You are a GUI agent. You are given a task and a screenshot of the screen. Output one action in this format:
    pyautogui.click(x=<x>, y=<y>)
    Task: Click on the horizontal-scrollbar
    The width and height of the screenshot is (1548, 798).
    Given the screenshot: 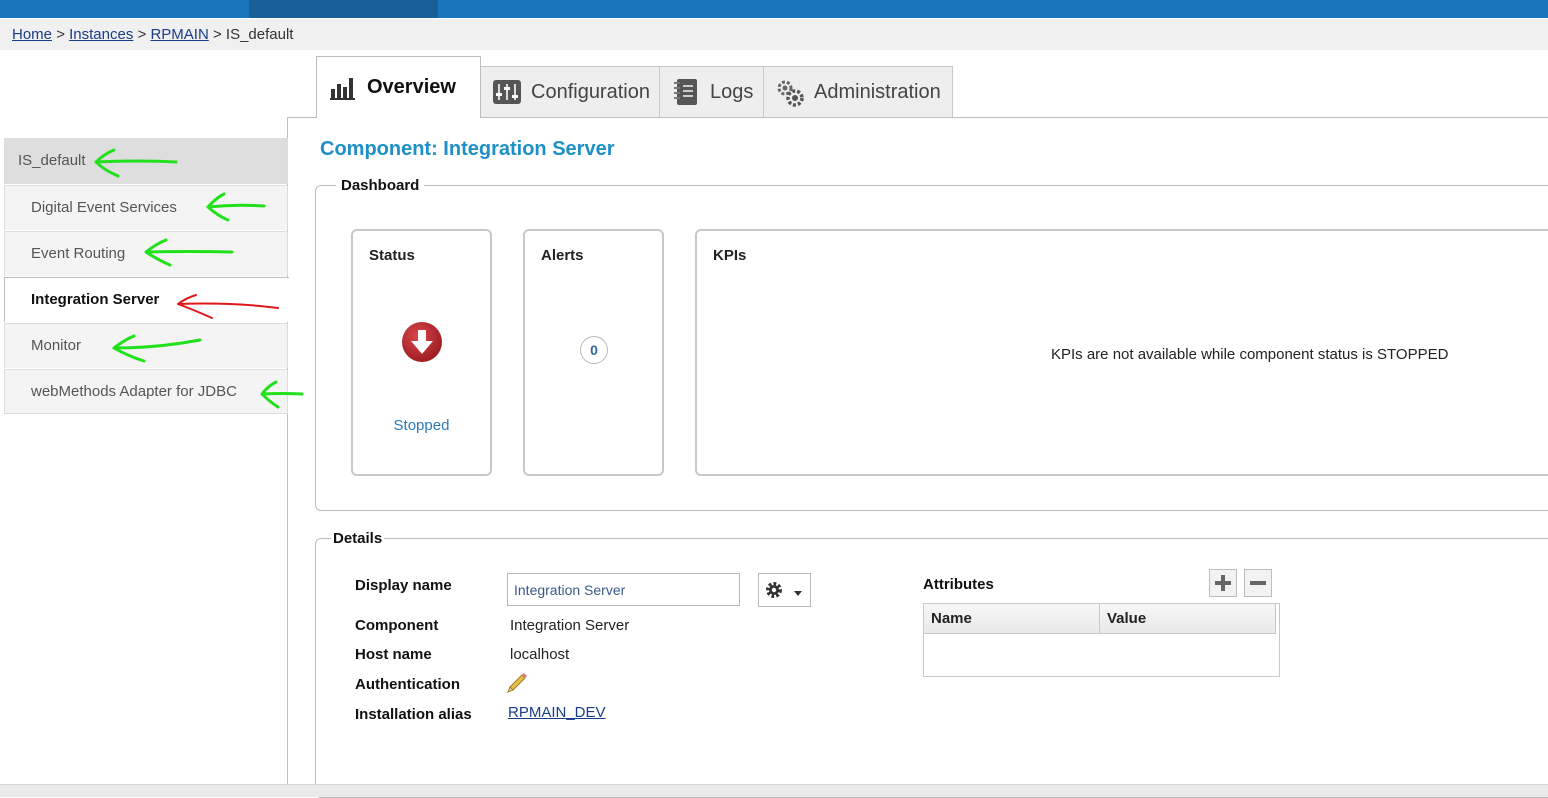 What is the action you would take?
    pyautogui.click(x=774, y=790)
    